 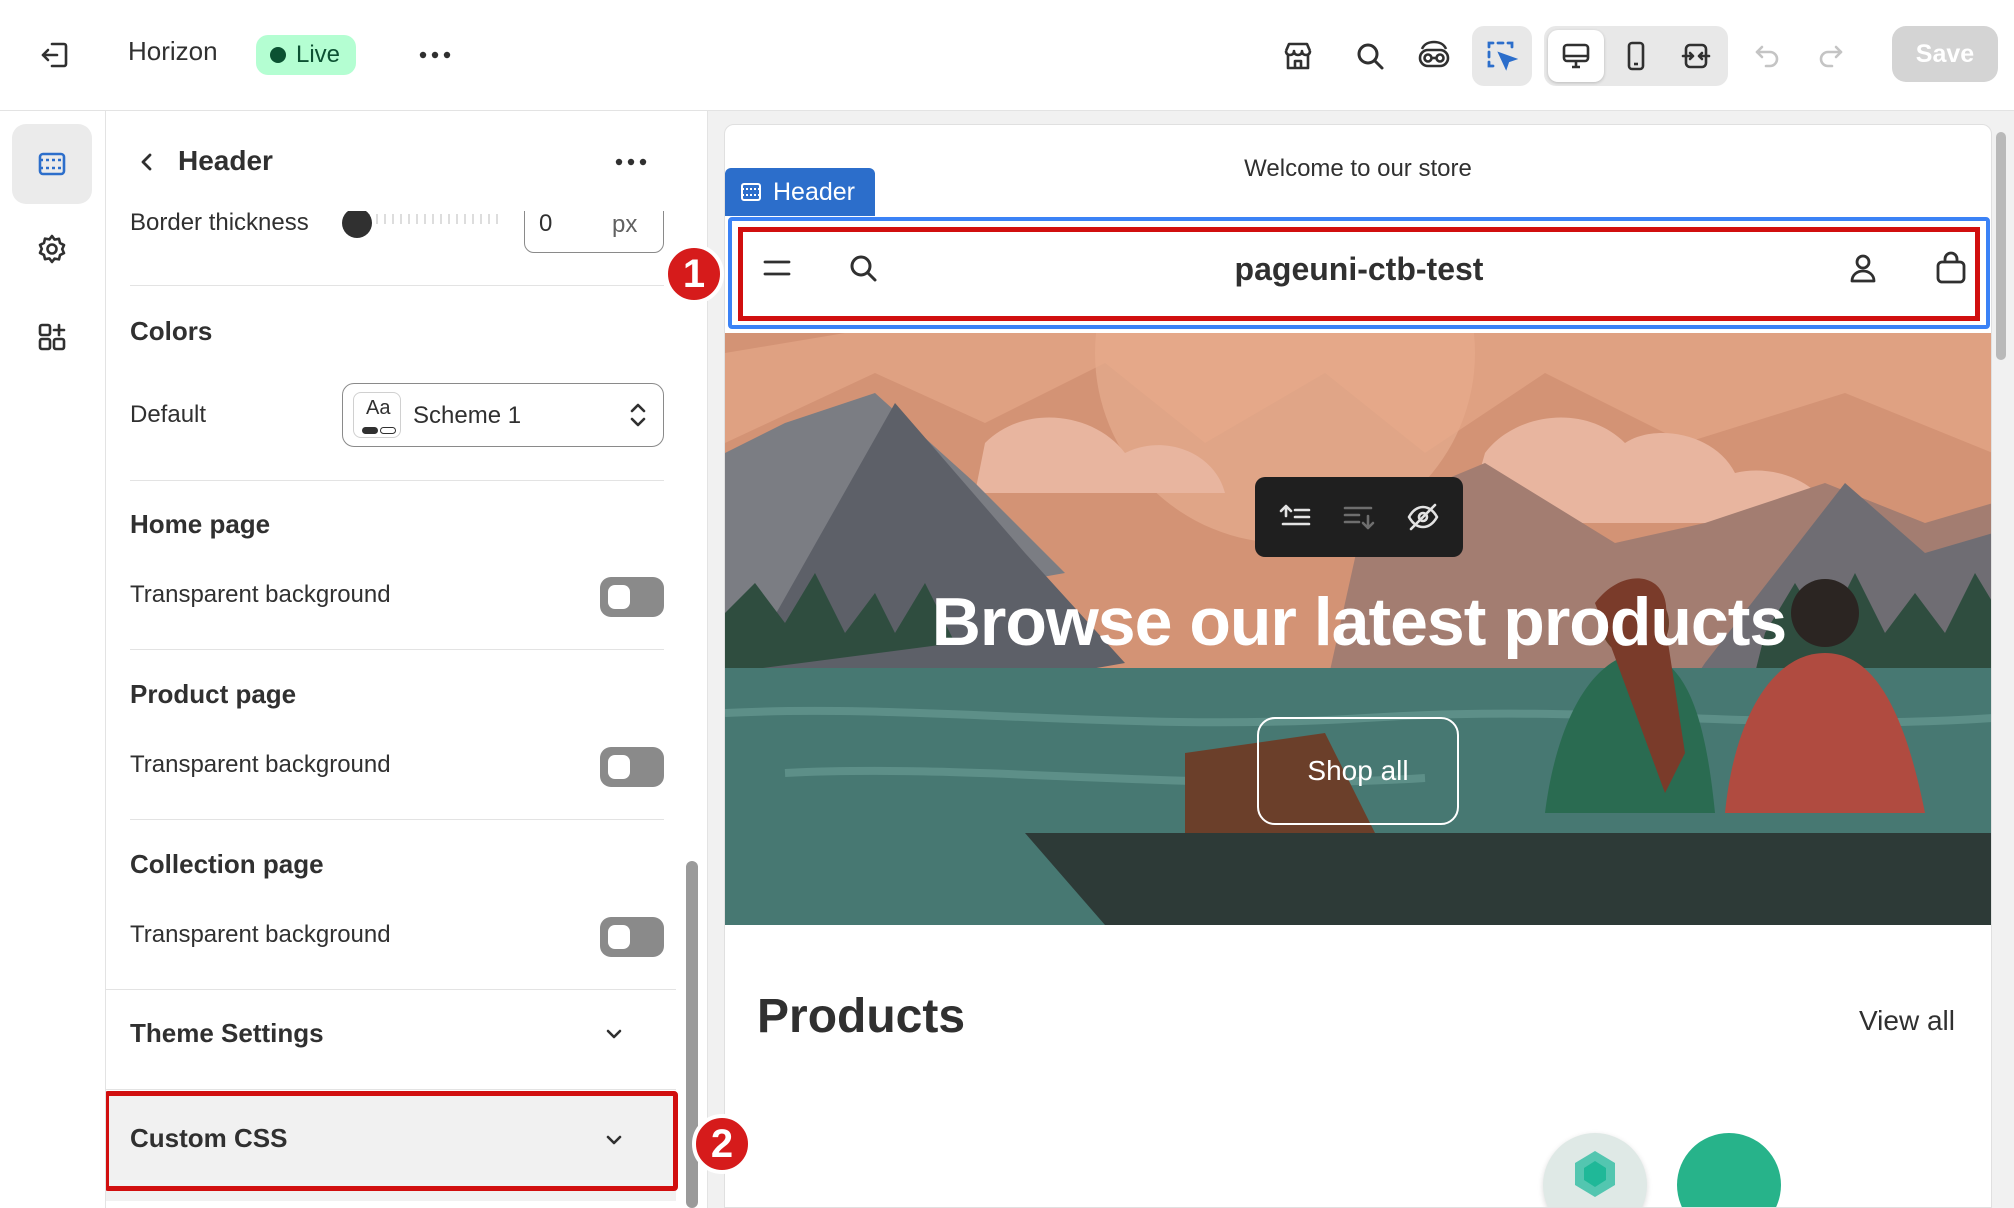 I want to click on home-transparent-toggle, so click(x=632, y=597).